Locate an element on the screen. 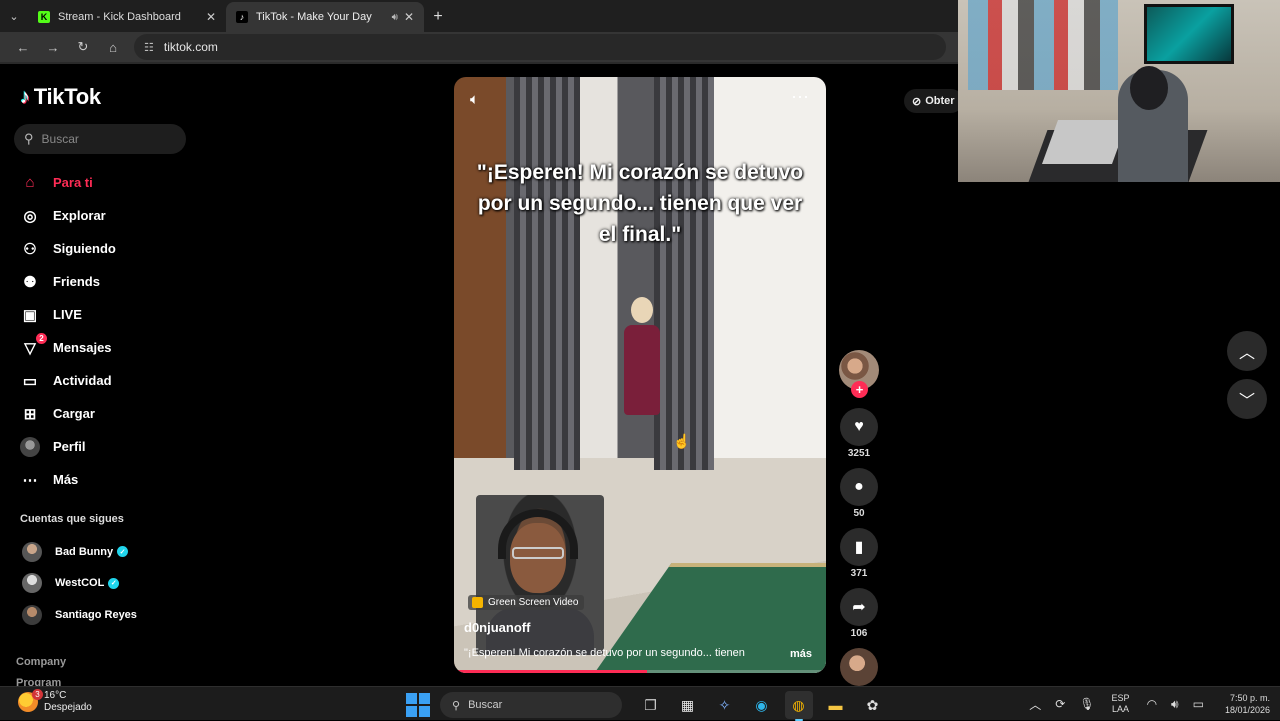 The height and width of the screenshot is (721, 1280). reload-button: ↻ is located at coordinates (83, 47).